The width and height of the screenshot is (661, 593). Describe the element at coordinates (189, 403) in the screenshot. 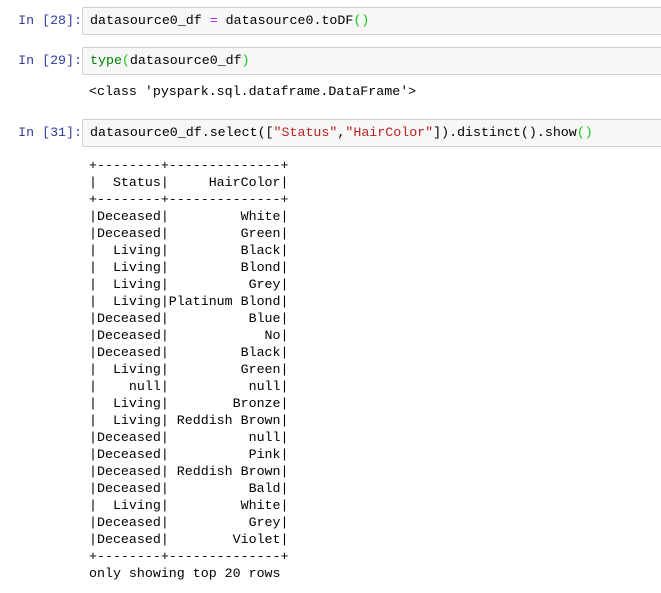

I see `table-row: | Living| Bronze|` at that location.